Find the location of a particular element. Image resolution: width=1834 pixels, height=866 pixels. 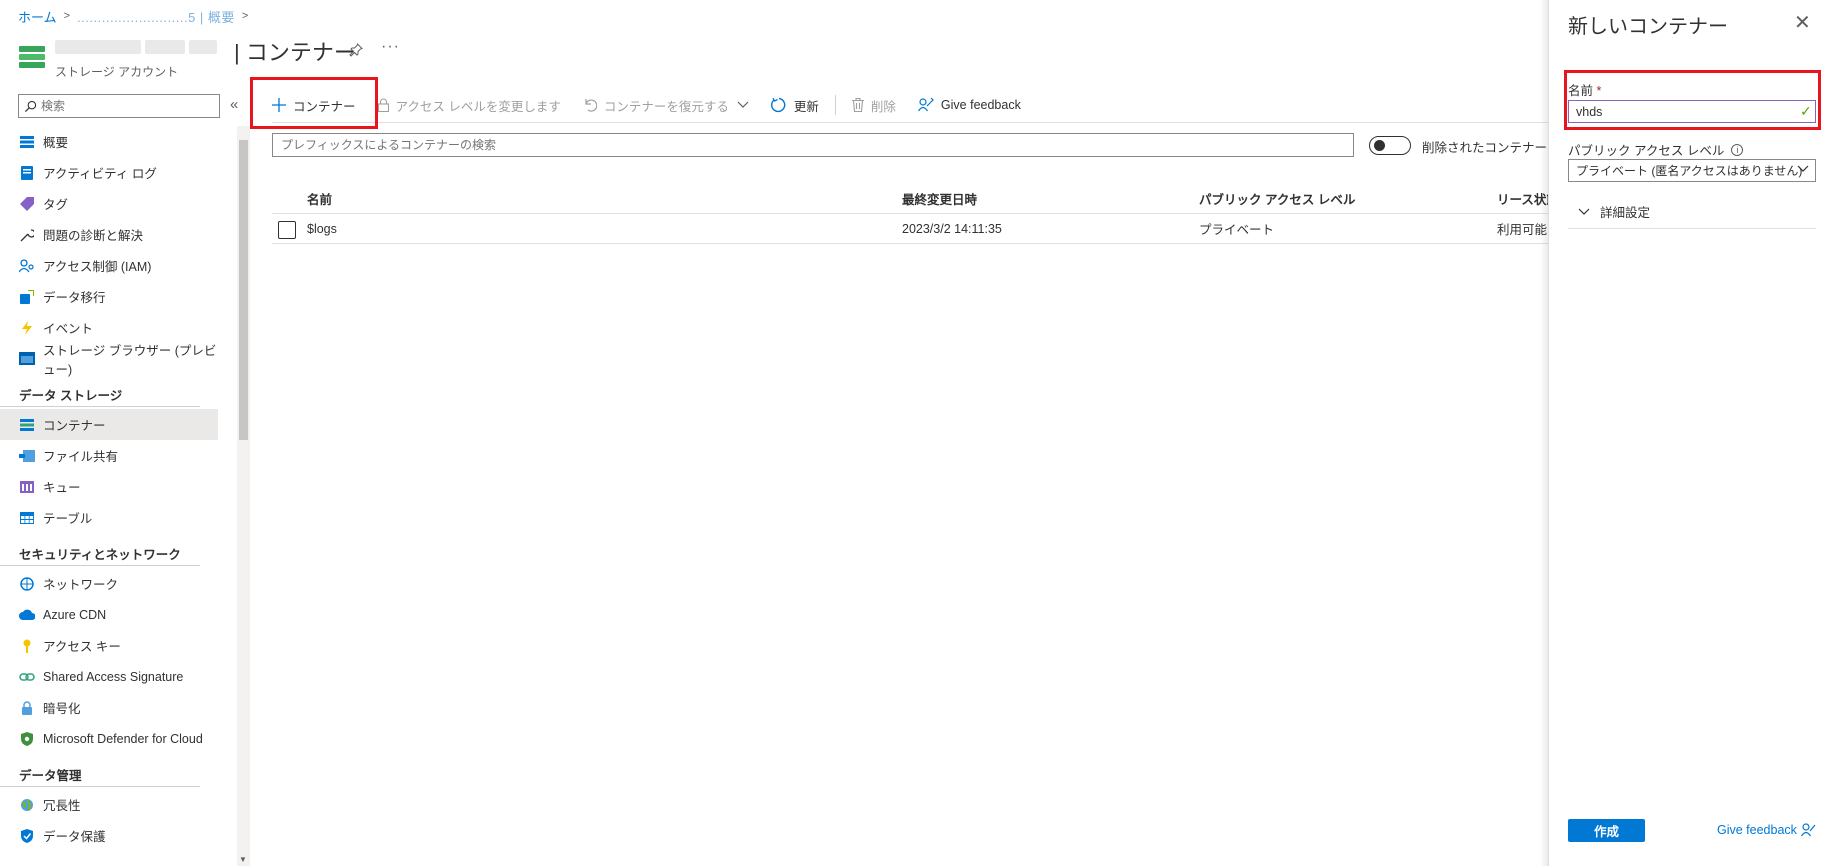

table-row: $logs 2023/3/2 14:11:35 プライベート 利用可能 is located at coordinates (916, 229).